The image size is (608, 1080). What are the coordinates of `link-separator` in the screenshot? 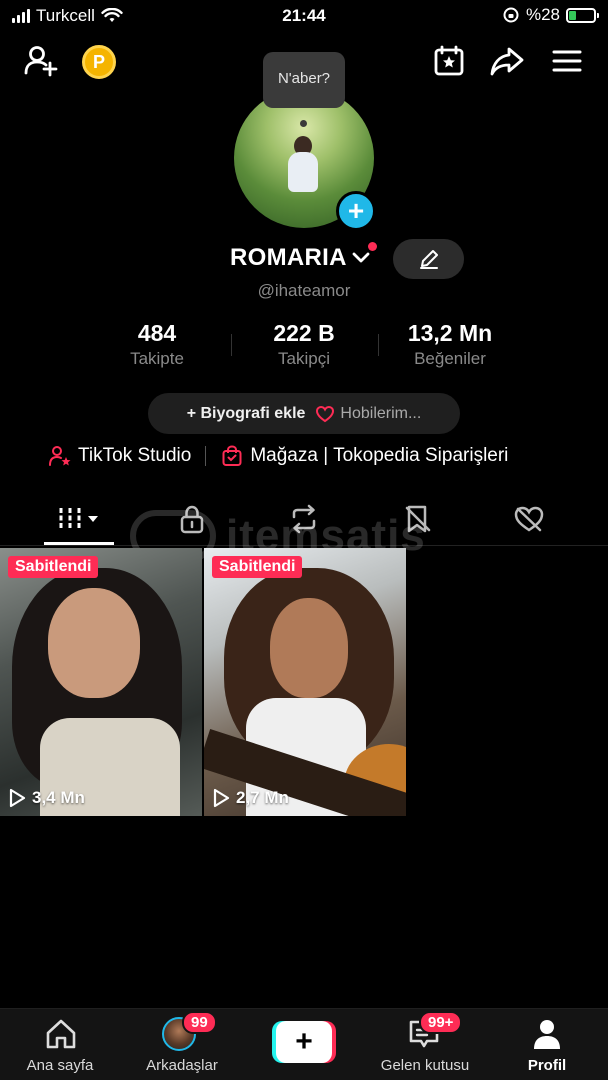 It's located at (206, 456).